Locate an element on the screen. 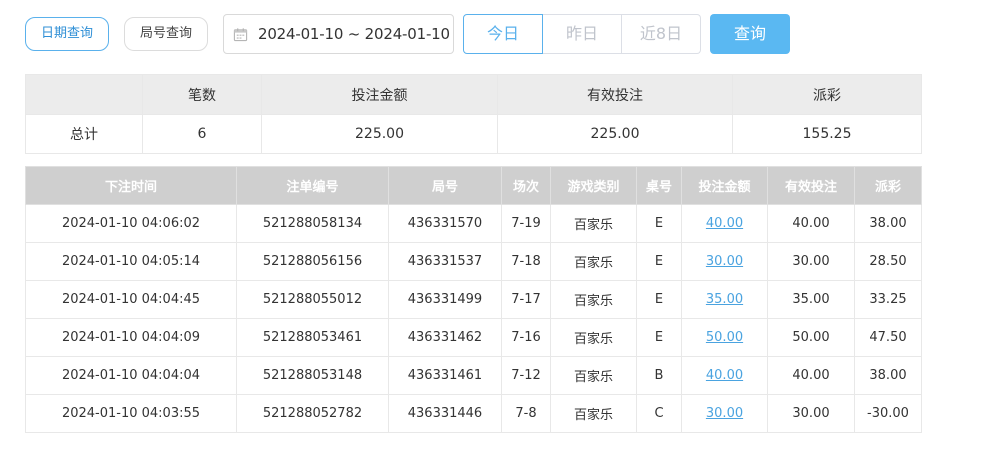 The image size is (998, 454). summary-header-payout: 派彩 is located at coordinates (827, 94).